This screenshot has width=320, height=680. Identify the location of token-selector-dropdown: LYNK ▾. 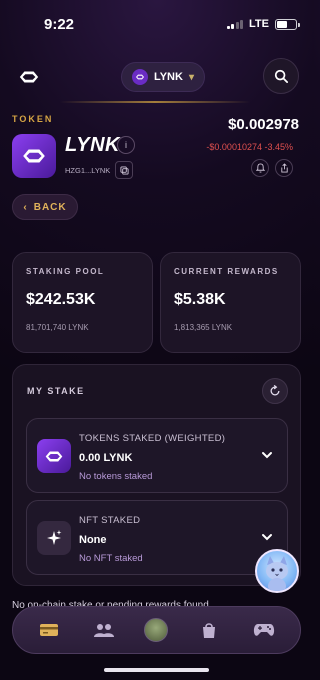
(163, 77).